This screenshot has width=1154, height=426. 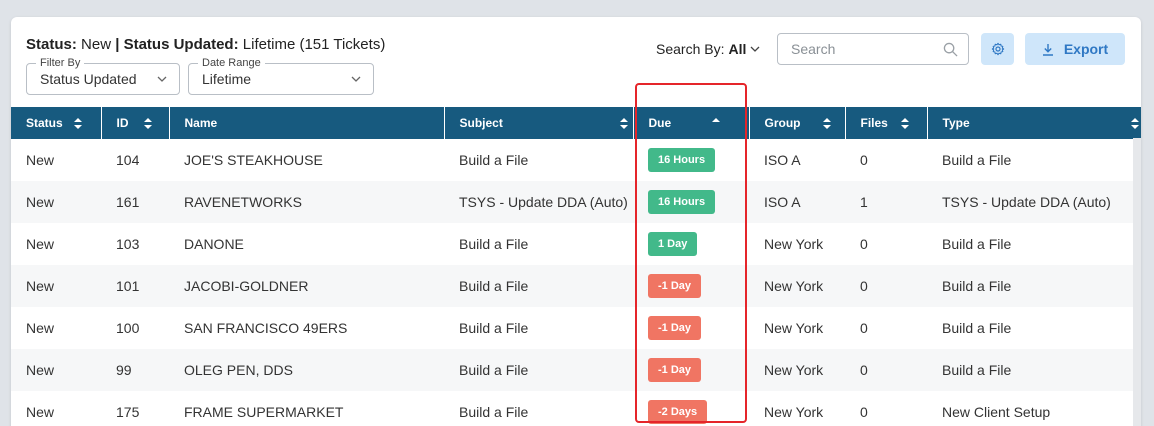 What do you see at coordinates (128, 202) in the screenshot?
I see `cell-id: 161` at bounding box center [128, 202].